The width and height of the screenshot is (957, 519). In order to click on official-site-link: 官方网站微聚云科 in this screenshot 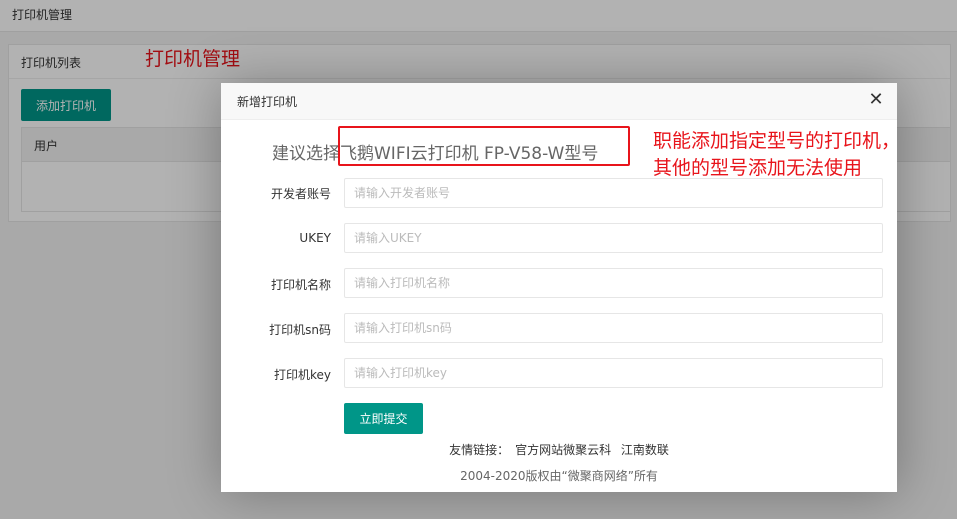, I will do `click(563, 450)`.